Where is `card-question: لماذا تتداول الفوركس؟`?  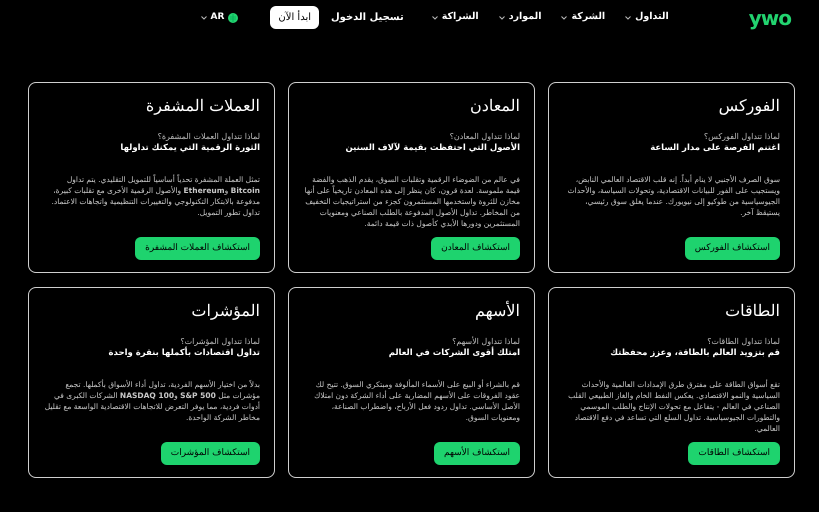 card-question: لماذا تتداول الفوركس؟ is located at coordinates (741, 136).